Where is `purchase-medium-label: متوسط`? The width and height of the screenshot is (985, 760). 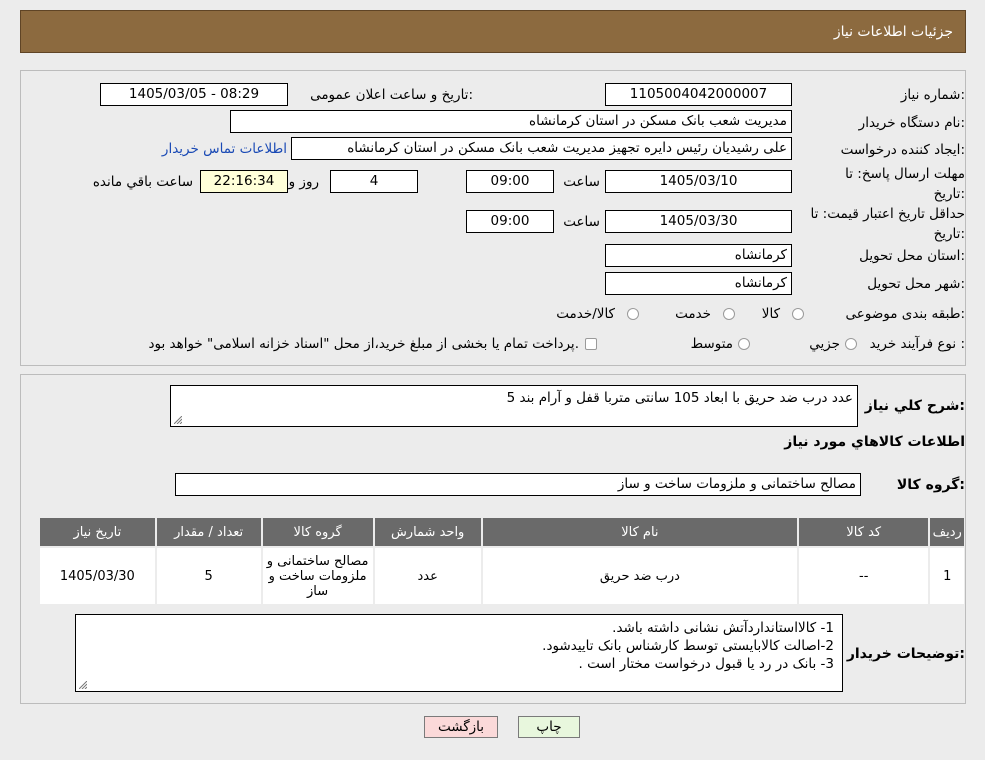 purchase-medium-label: متوسط is located at coordinates (711, 344).